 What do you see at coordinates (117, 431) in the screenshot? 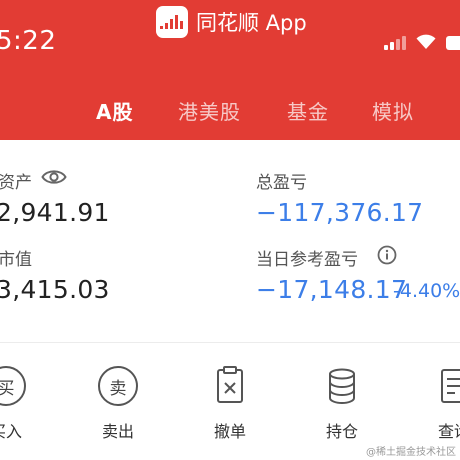
I see `sell-label: 卖出` at bounding box center [117, 431].